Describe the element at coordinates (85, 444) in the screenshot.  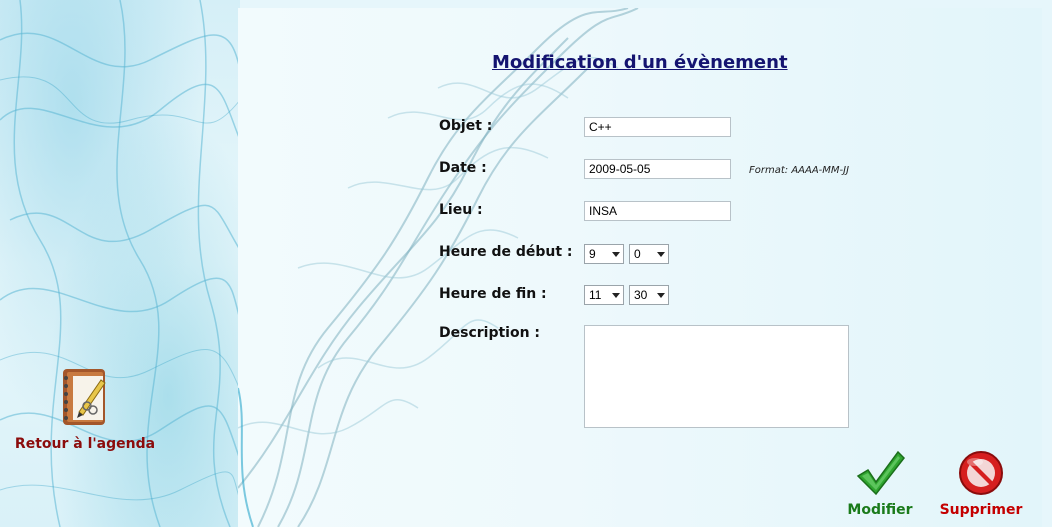
I see `back-to-agenda-label: Retour à l'agenda` at that location.